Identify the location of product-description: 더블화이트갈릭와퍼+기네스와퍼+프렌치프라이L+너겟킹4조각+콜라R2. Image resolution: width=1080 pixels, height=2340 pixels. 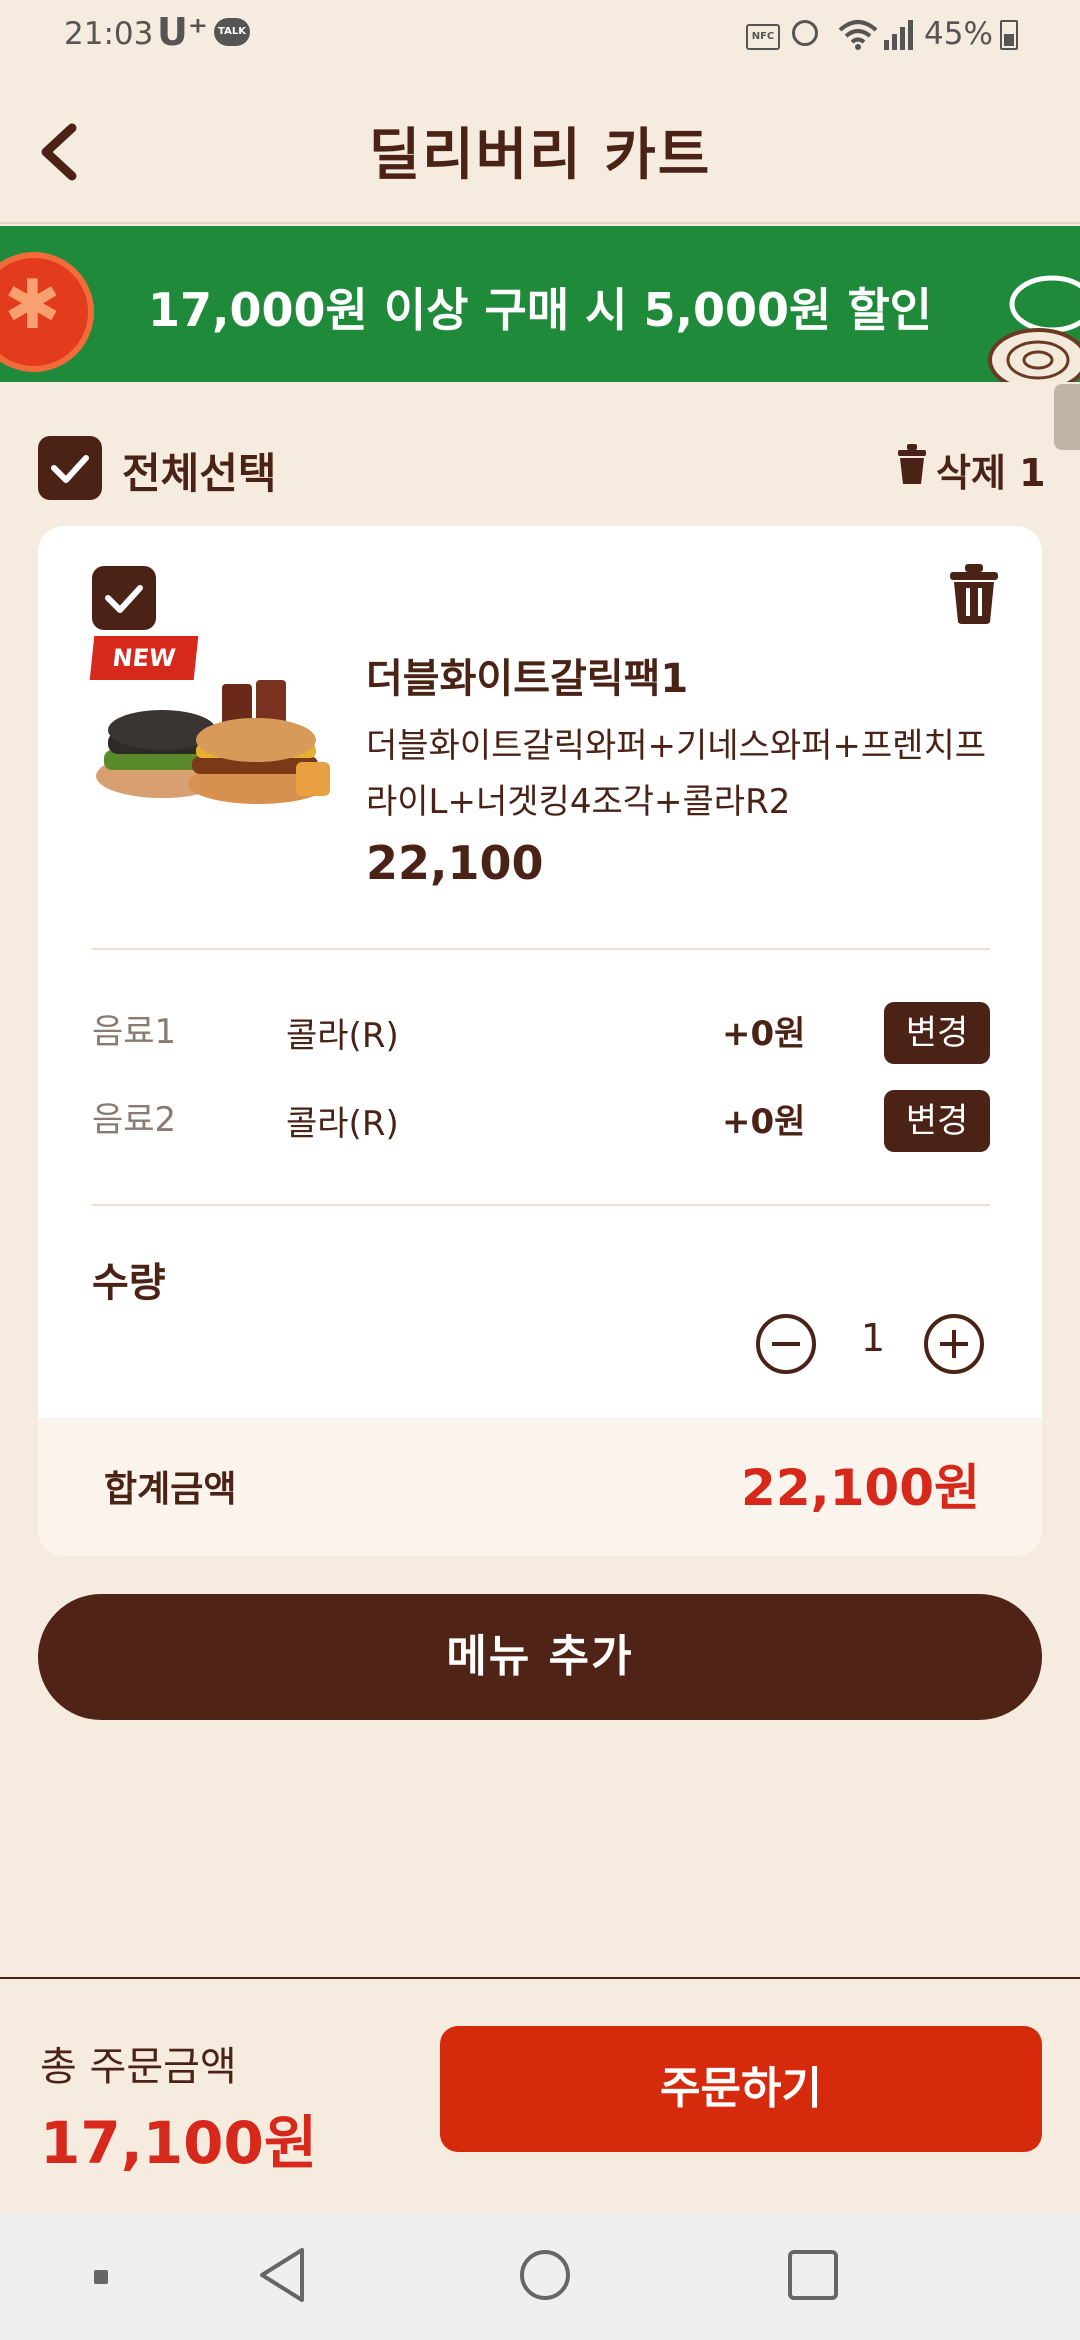
(676, 774).